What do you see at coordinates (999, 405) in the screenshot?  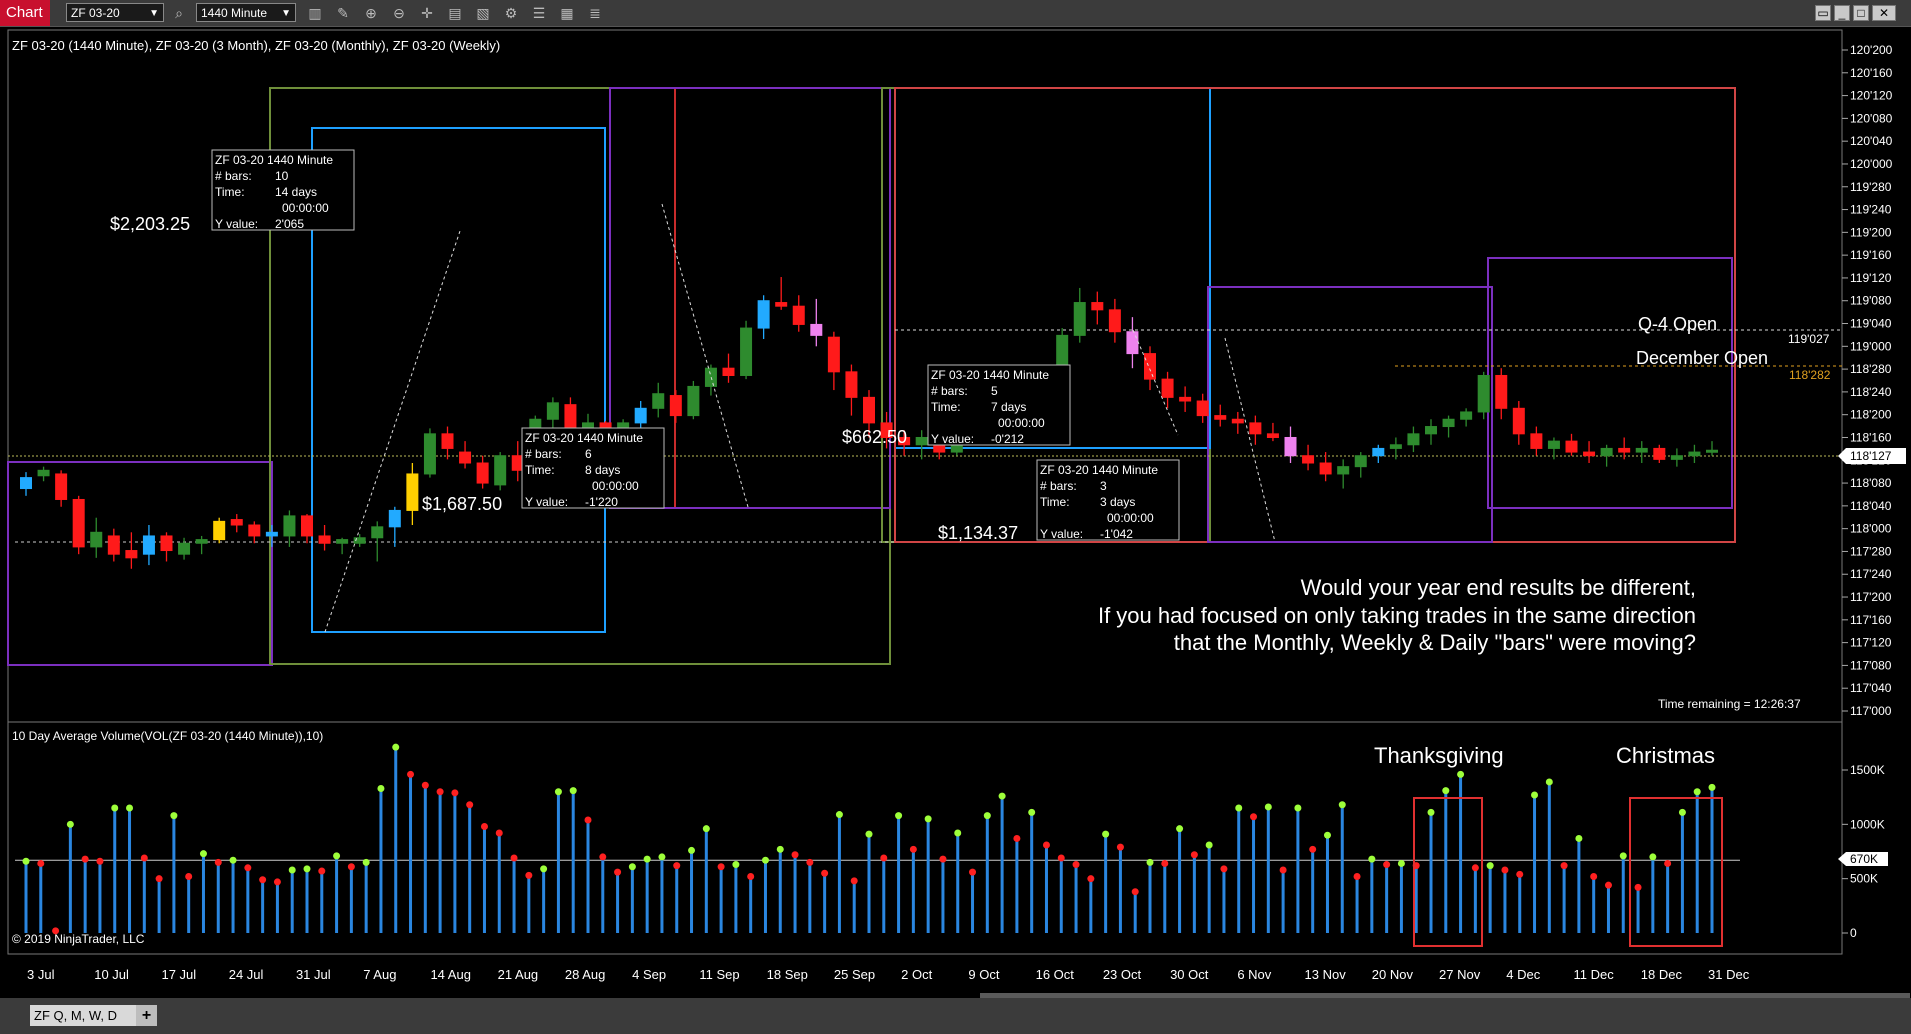 I see `measure-info-box` at bounding box center [999, 405].